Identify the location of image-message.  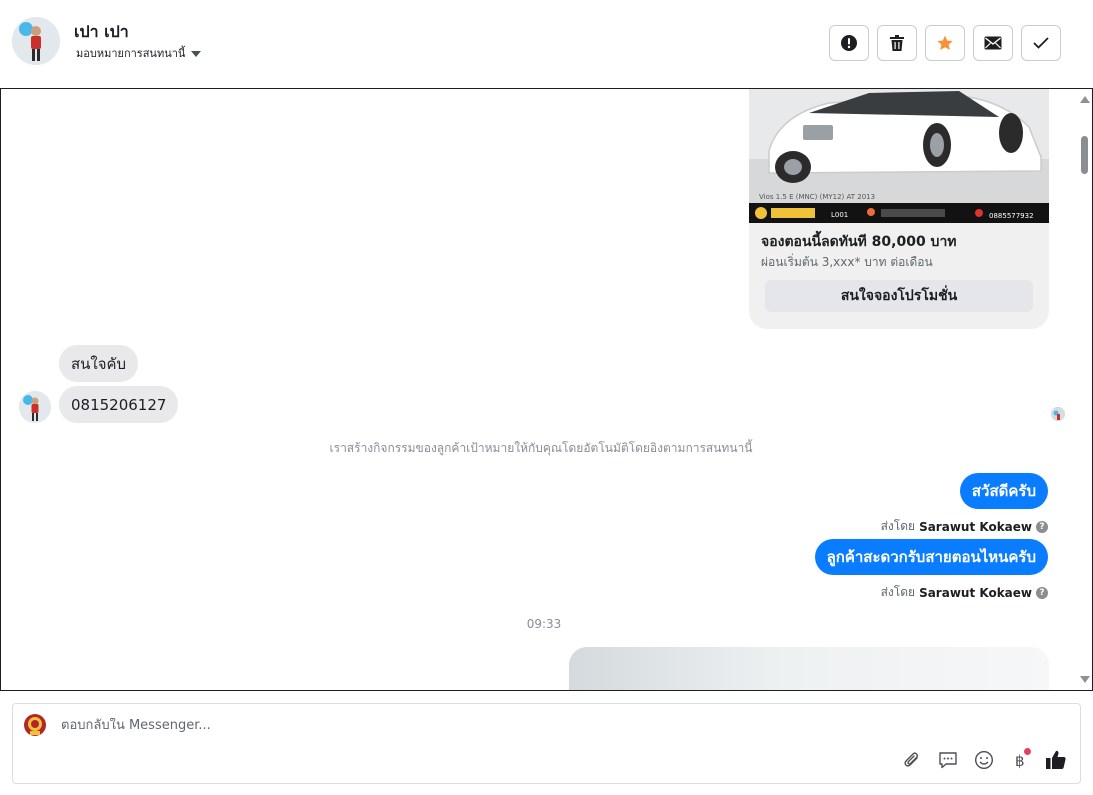
(809, 668).